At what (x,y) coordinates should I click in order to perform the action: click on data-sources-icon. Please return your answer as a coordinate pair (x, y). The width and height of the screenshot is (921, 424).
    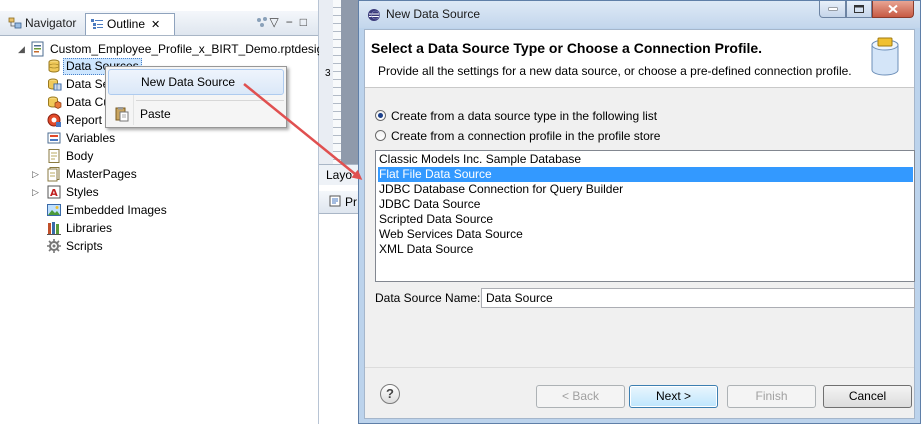
    Looking at the image, I should click on (54, 66).